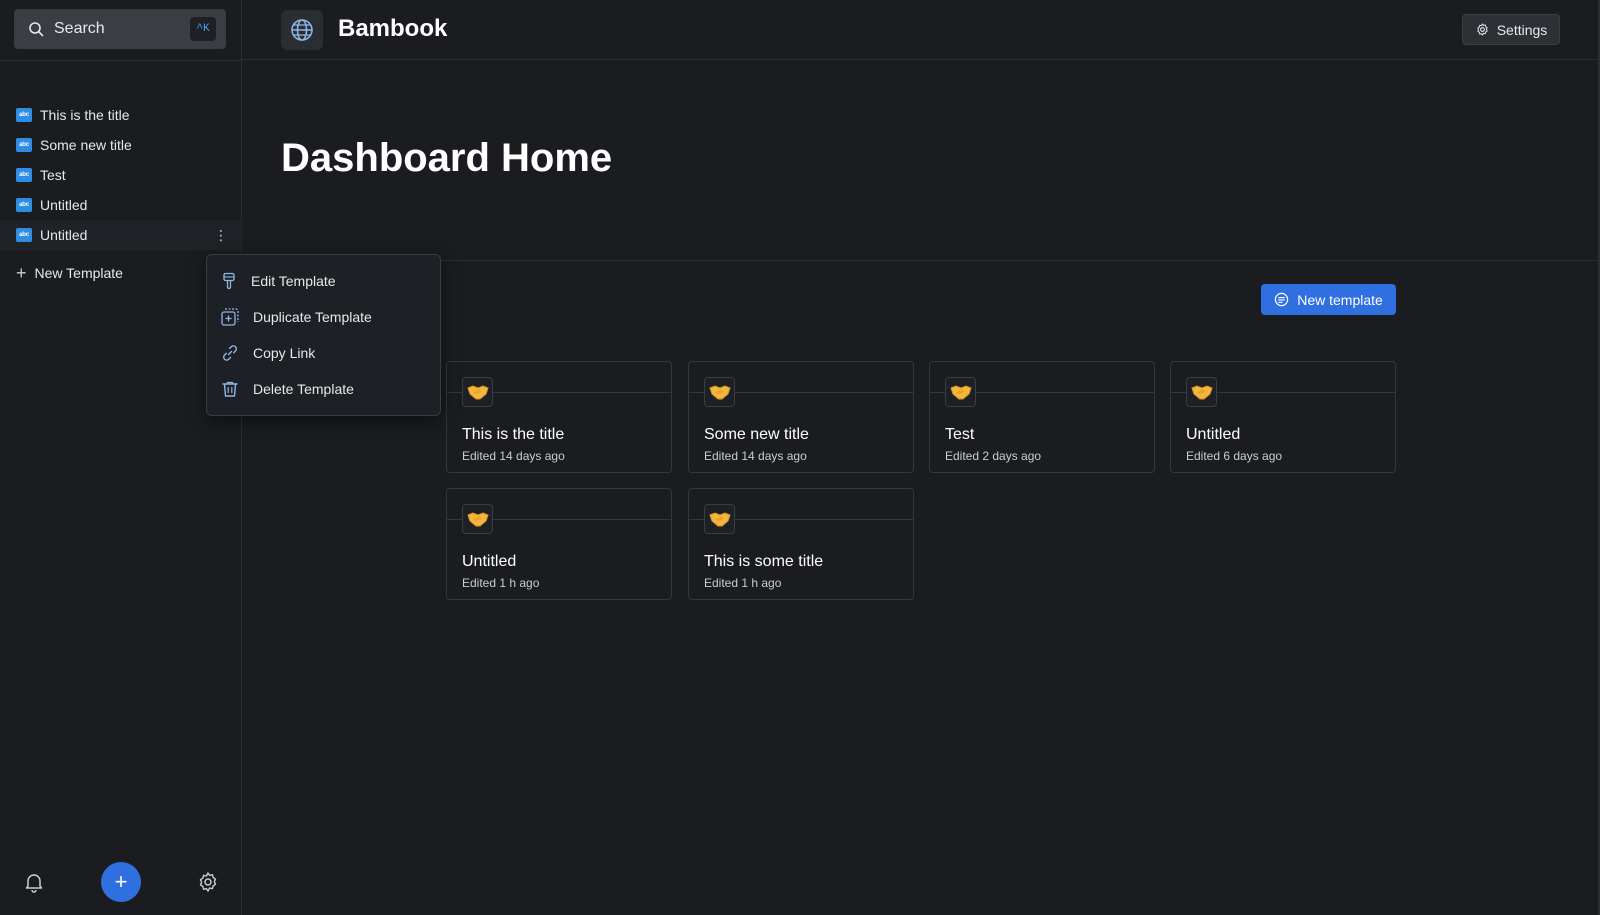 This screenshot has height=915, width=1600. I want to click on template-card: Untitled Edited 1 h ago, so click(559, 544).